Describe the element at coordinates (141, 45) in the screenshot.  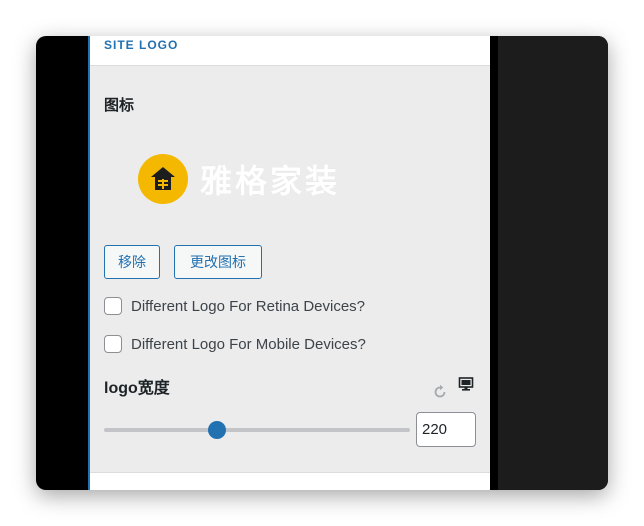
I see `section-title: SITE LOGO` at that location.